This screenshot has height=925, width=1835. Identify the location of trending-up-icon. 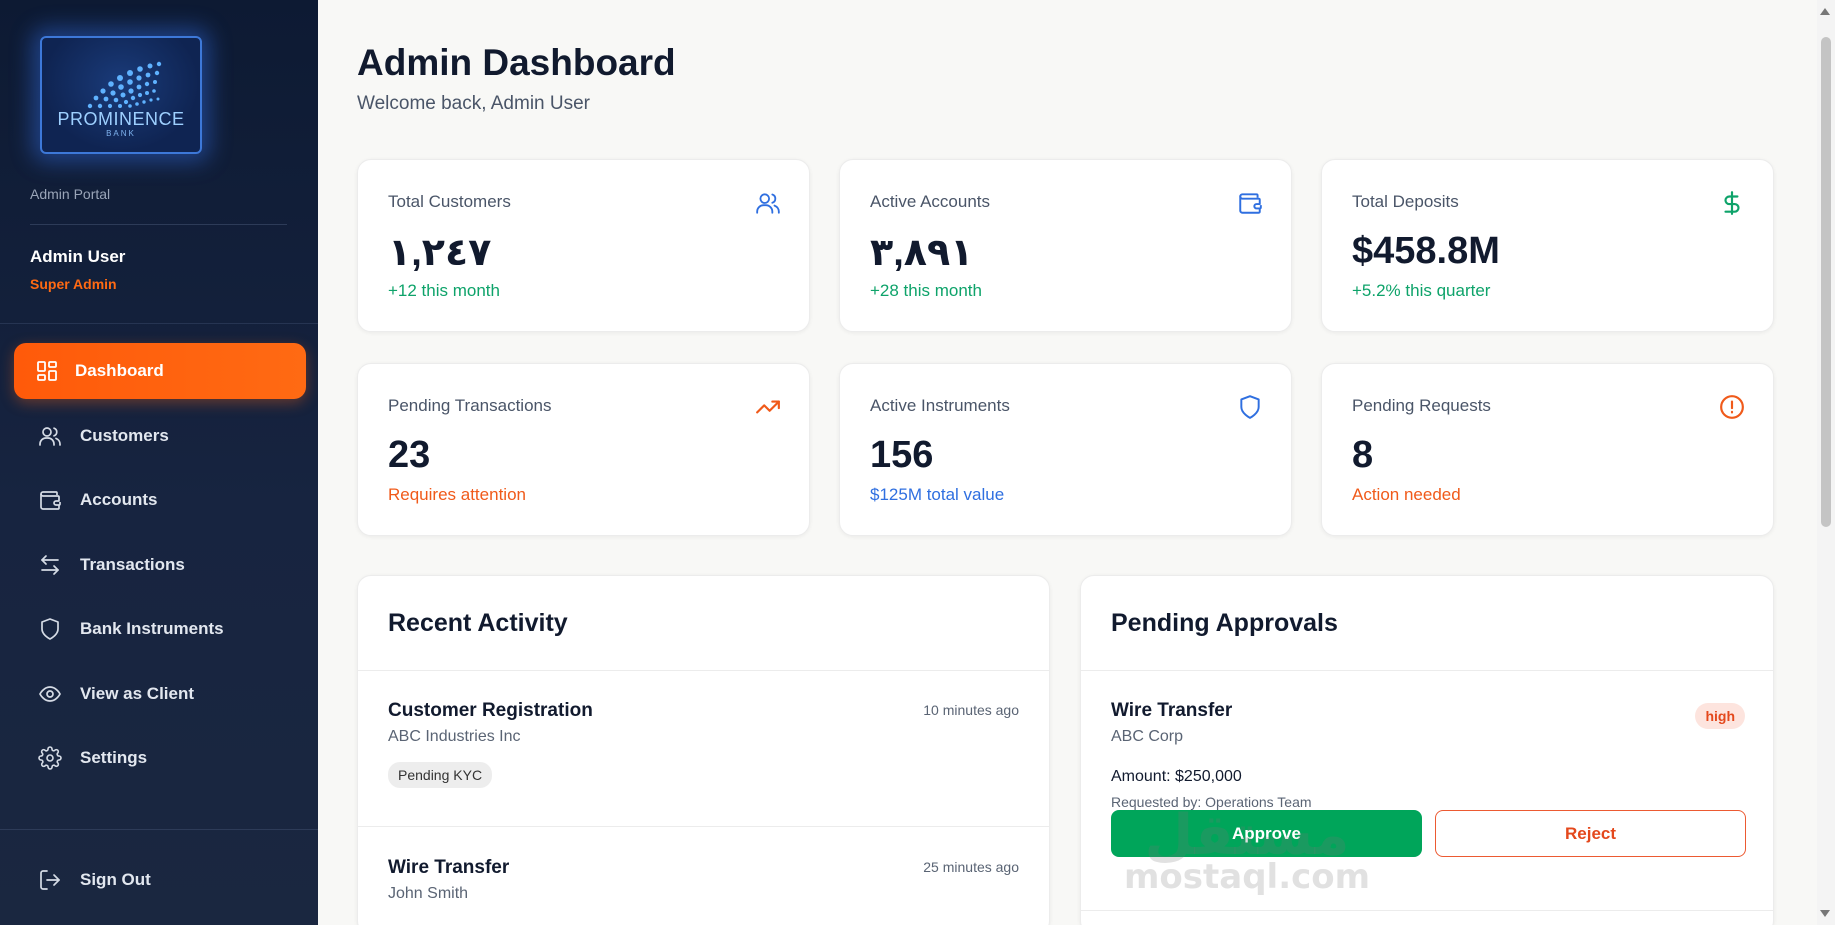
(768, 407).